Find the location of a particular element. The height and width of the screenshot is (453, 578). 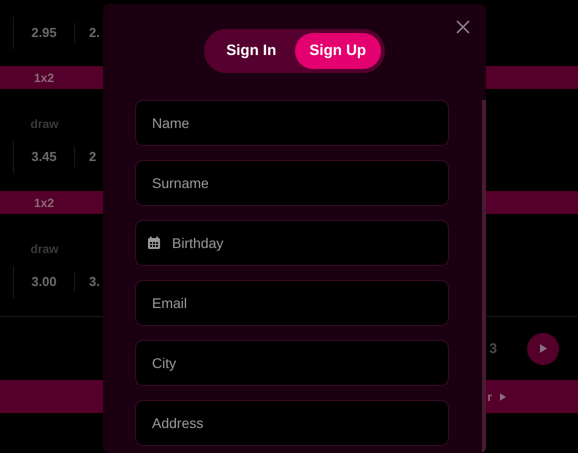

play-button is located at coordinates (543, 348).